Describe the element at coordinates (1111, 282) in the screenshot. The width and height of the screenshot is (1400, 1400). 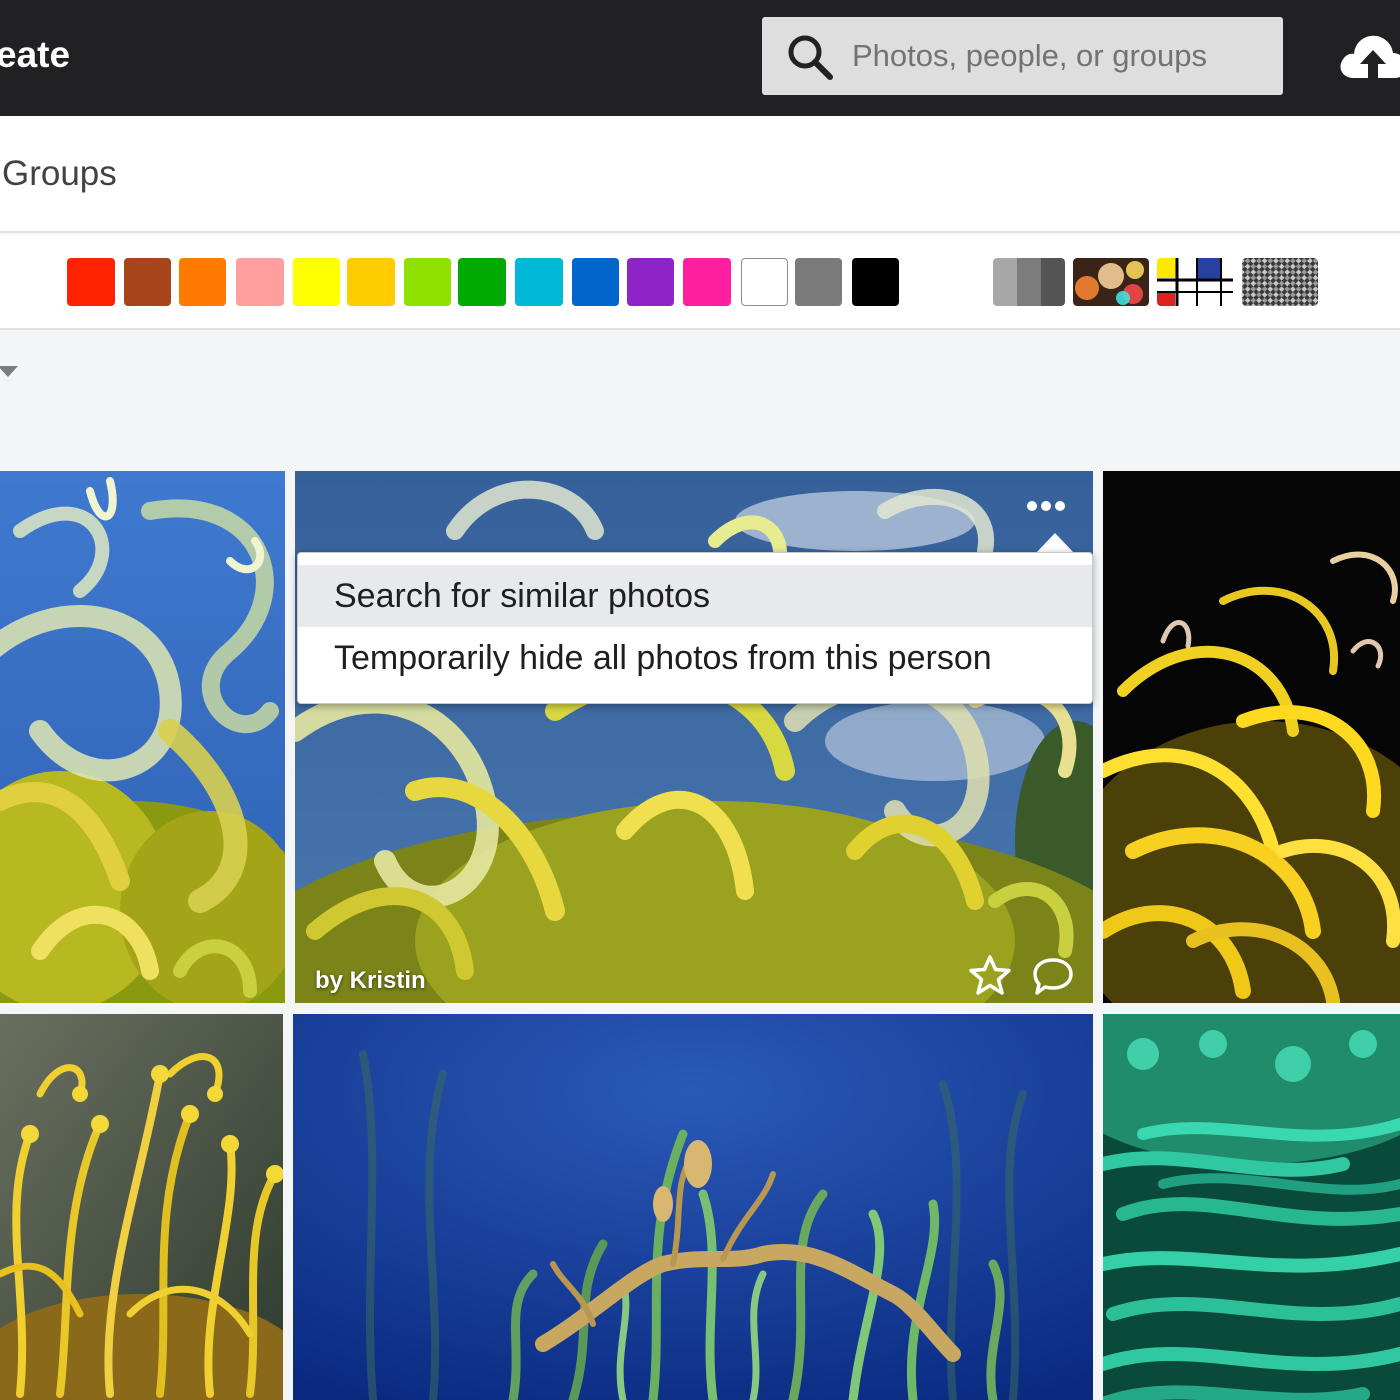
I see `shallow-depth-of-field-filter-icon` at that location.